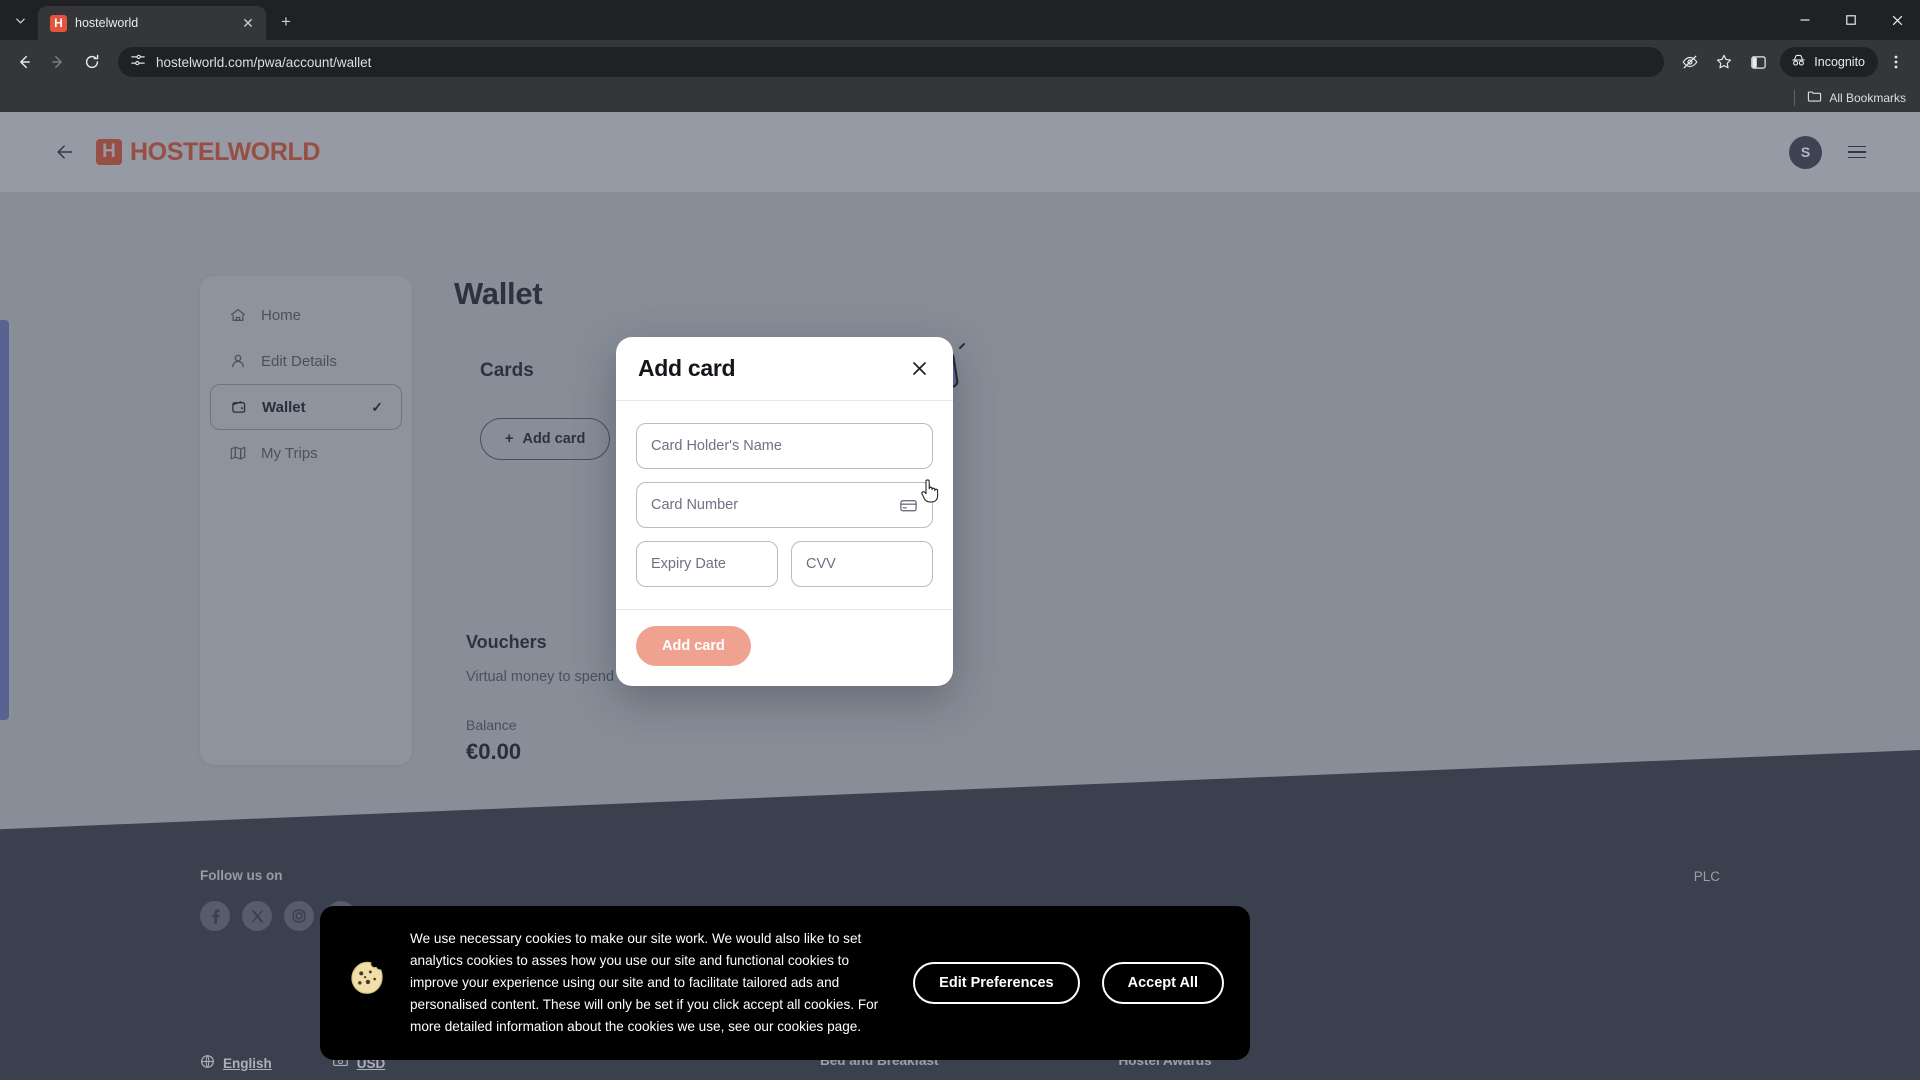 The width and height of the screenshot is (1920, 1080). I want to click on star-icon, so click(1724, 62).